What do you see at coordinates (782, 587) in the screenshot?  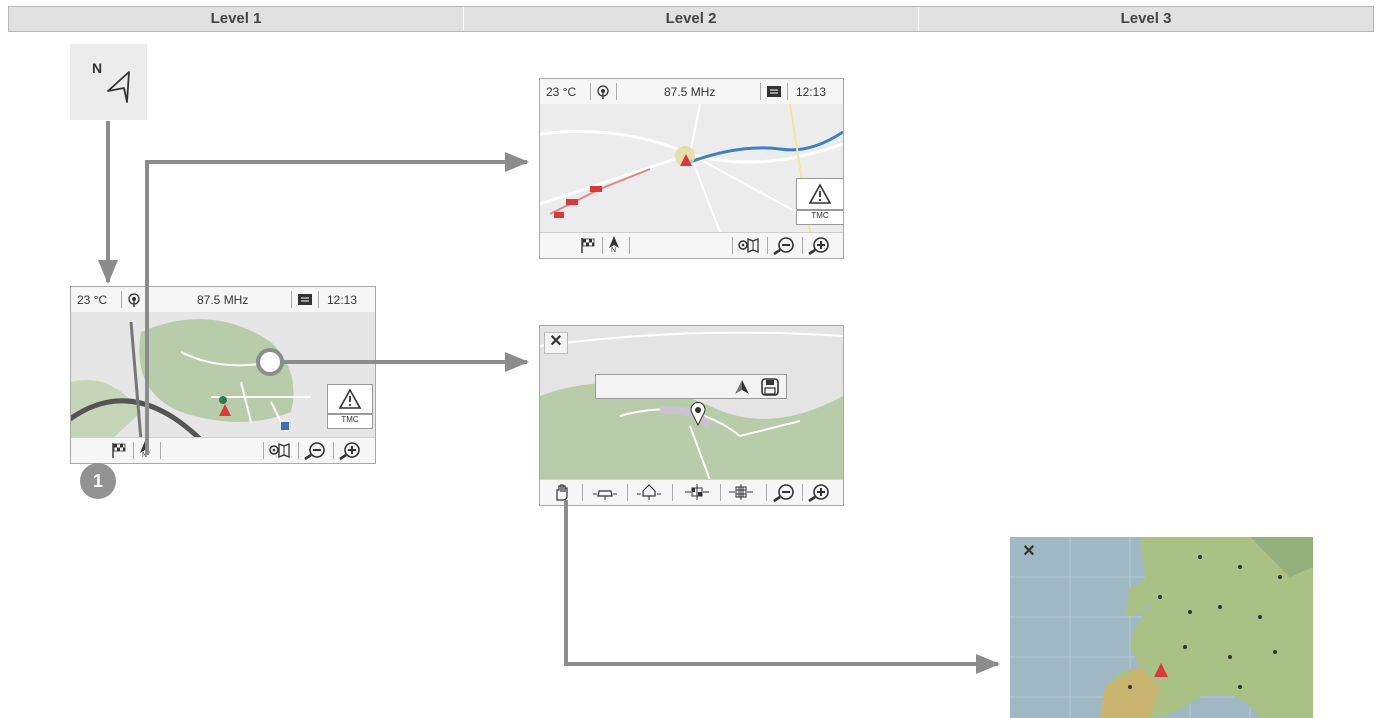 I see `arrow-hand-to-level3` at bounding box center [782, 587].